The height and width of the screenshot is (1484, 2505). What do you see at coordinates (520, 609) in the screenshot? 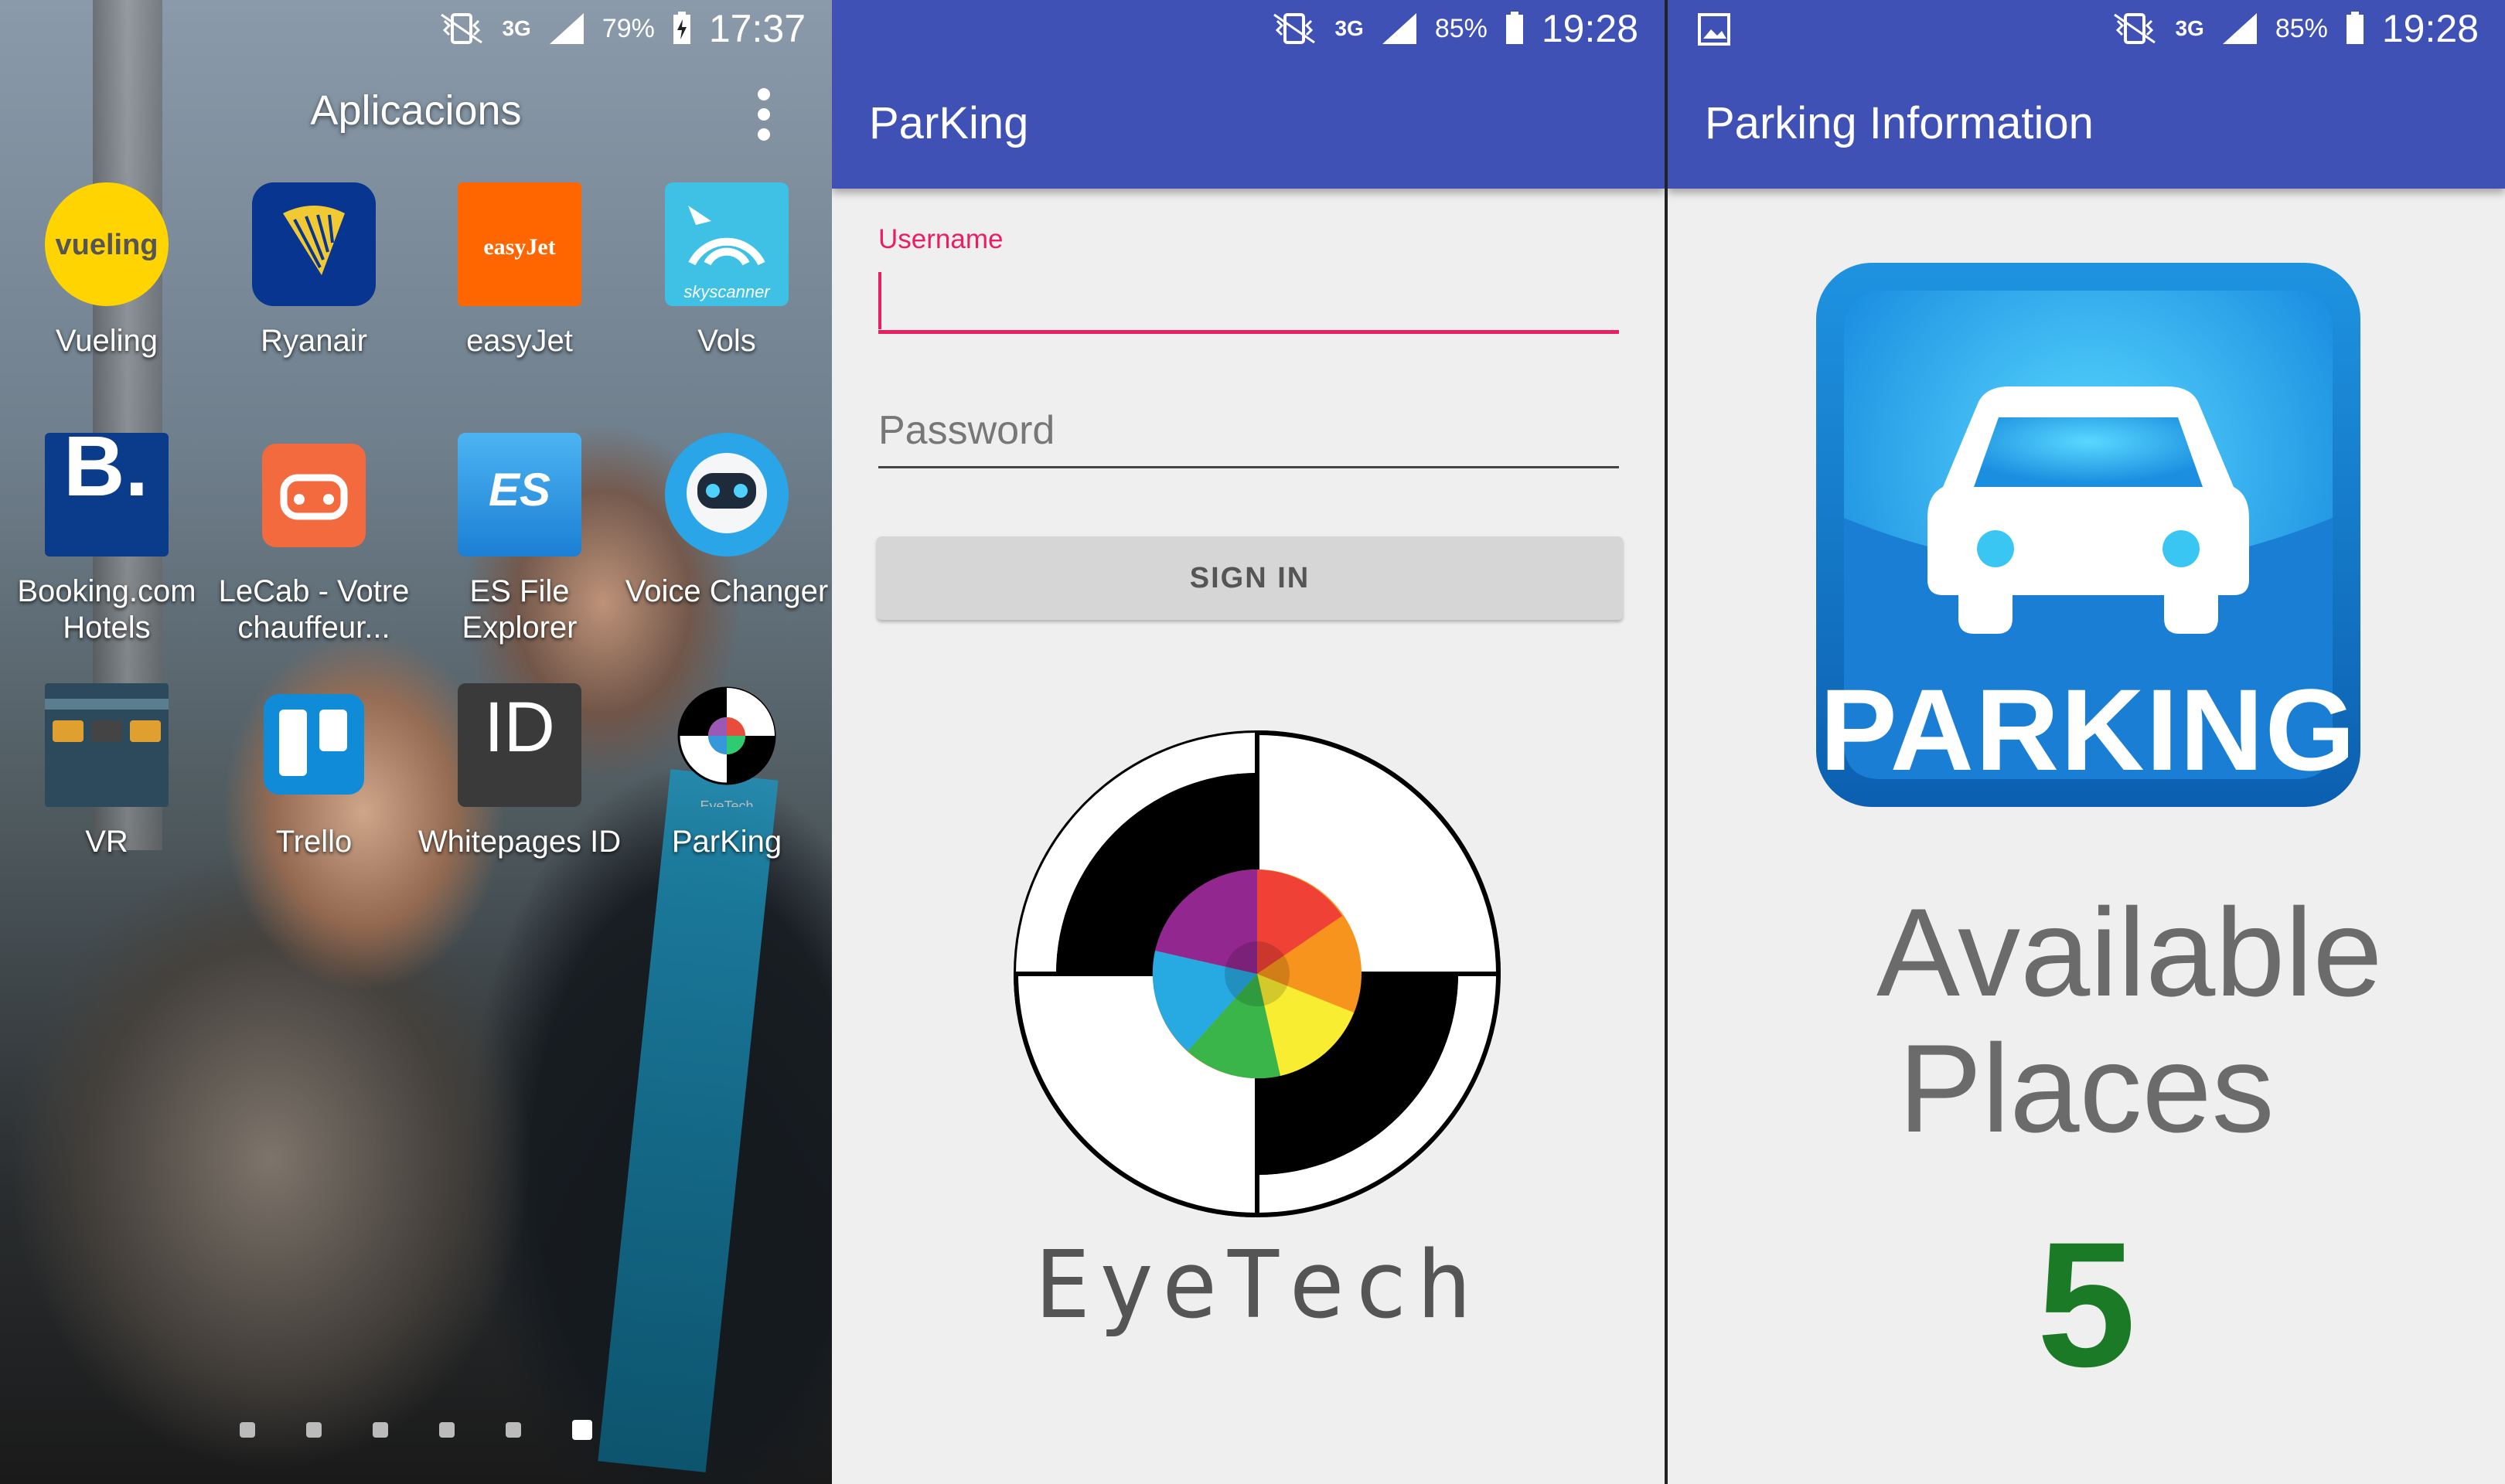
I see `app-label: ES File Explorer` at bounding box center [520, 609].